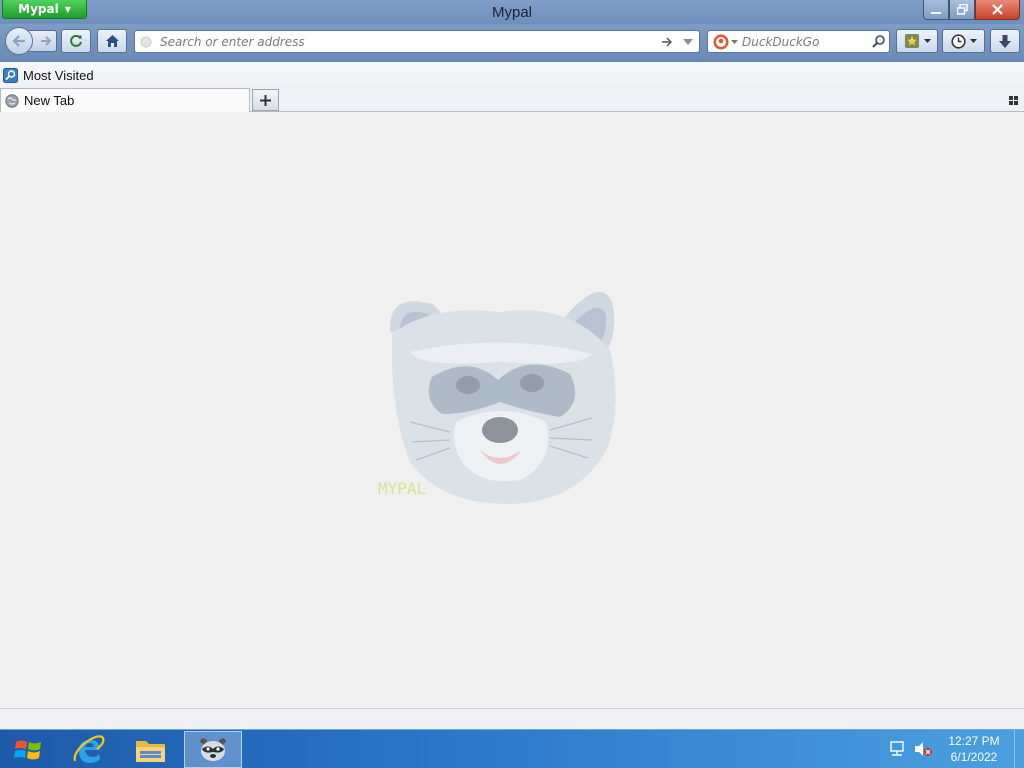 Image resolution: width=1024 pixels, height=768 pixels. What do you see at coordinates (10, 75) in the screenshot?
I see `most-visited-icon` at bounding box center [10, 75].